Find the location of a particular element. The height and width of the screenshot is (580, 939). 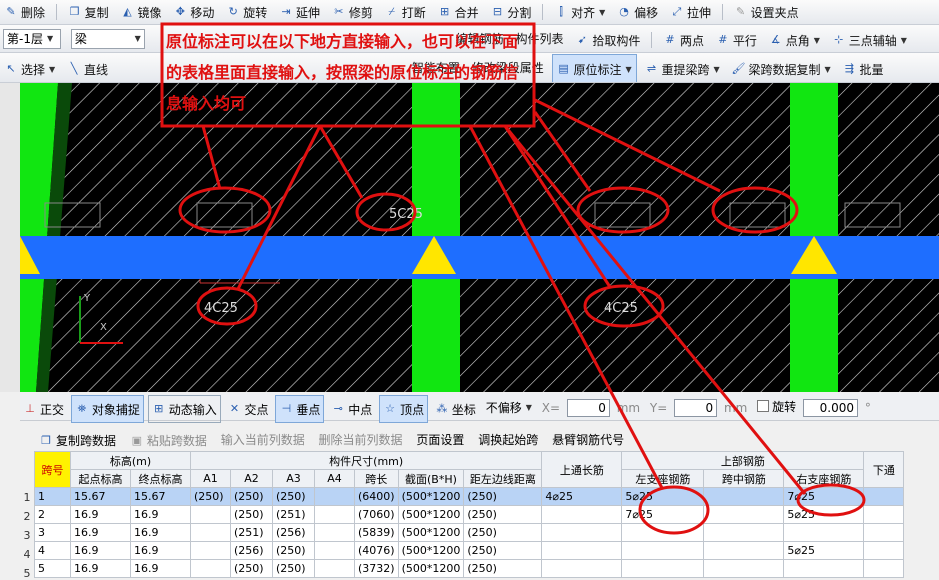

col-left-seat: 左支座钢筋 is located at coordinates (663, 478).